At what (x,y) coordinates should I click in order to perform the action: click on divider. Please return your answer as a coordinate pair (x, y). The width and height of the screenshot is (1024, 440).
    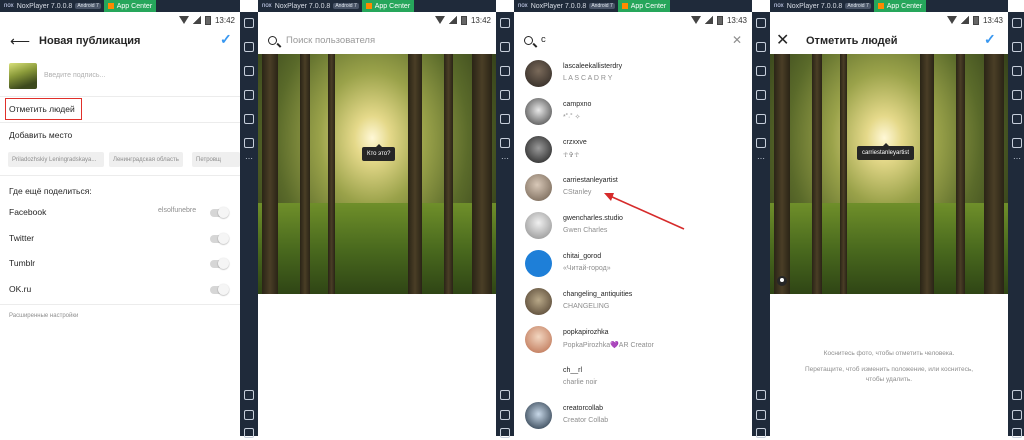
    Looking at the image, I should click on (120, 175).